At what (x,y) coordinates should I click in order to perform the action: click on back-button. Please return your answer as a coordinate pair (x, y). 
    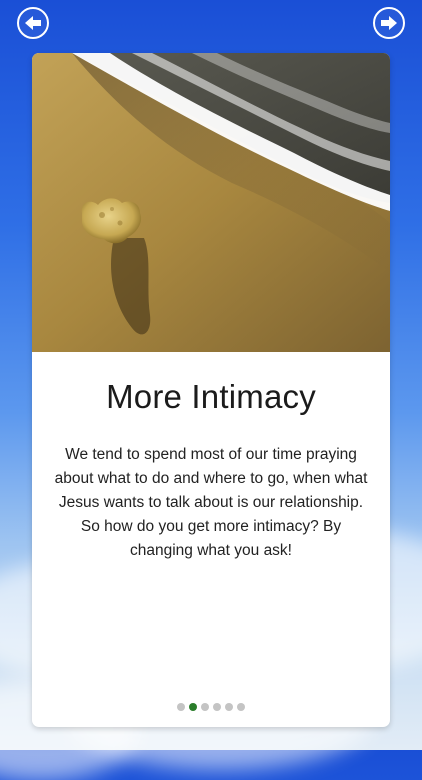
    Looking at the image, I should click on (33, 23).